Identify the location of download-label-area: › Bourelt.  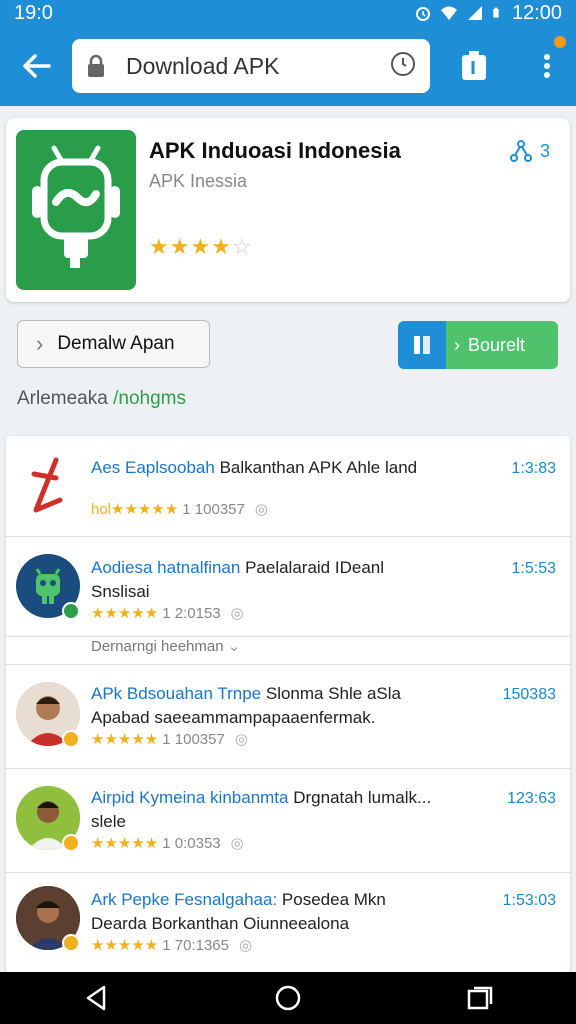
(502, 345).